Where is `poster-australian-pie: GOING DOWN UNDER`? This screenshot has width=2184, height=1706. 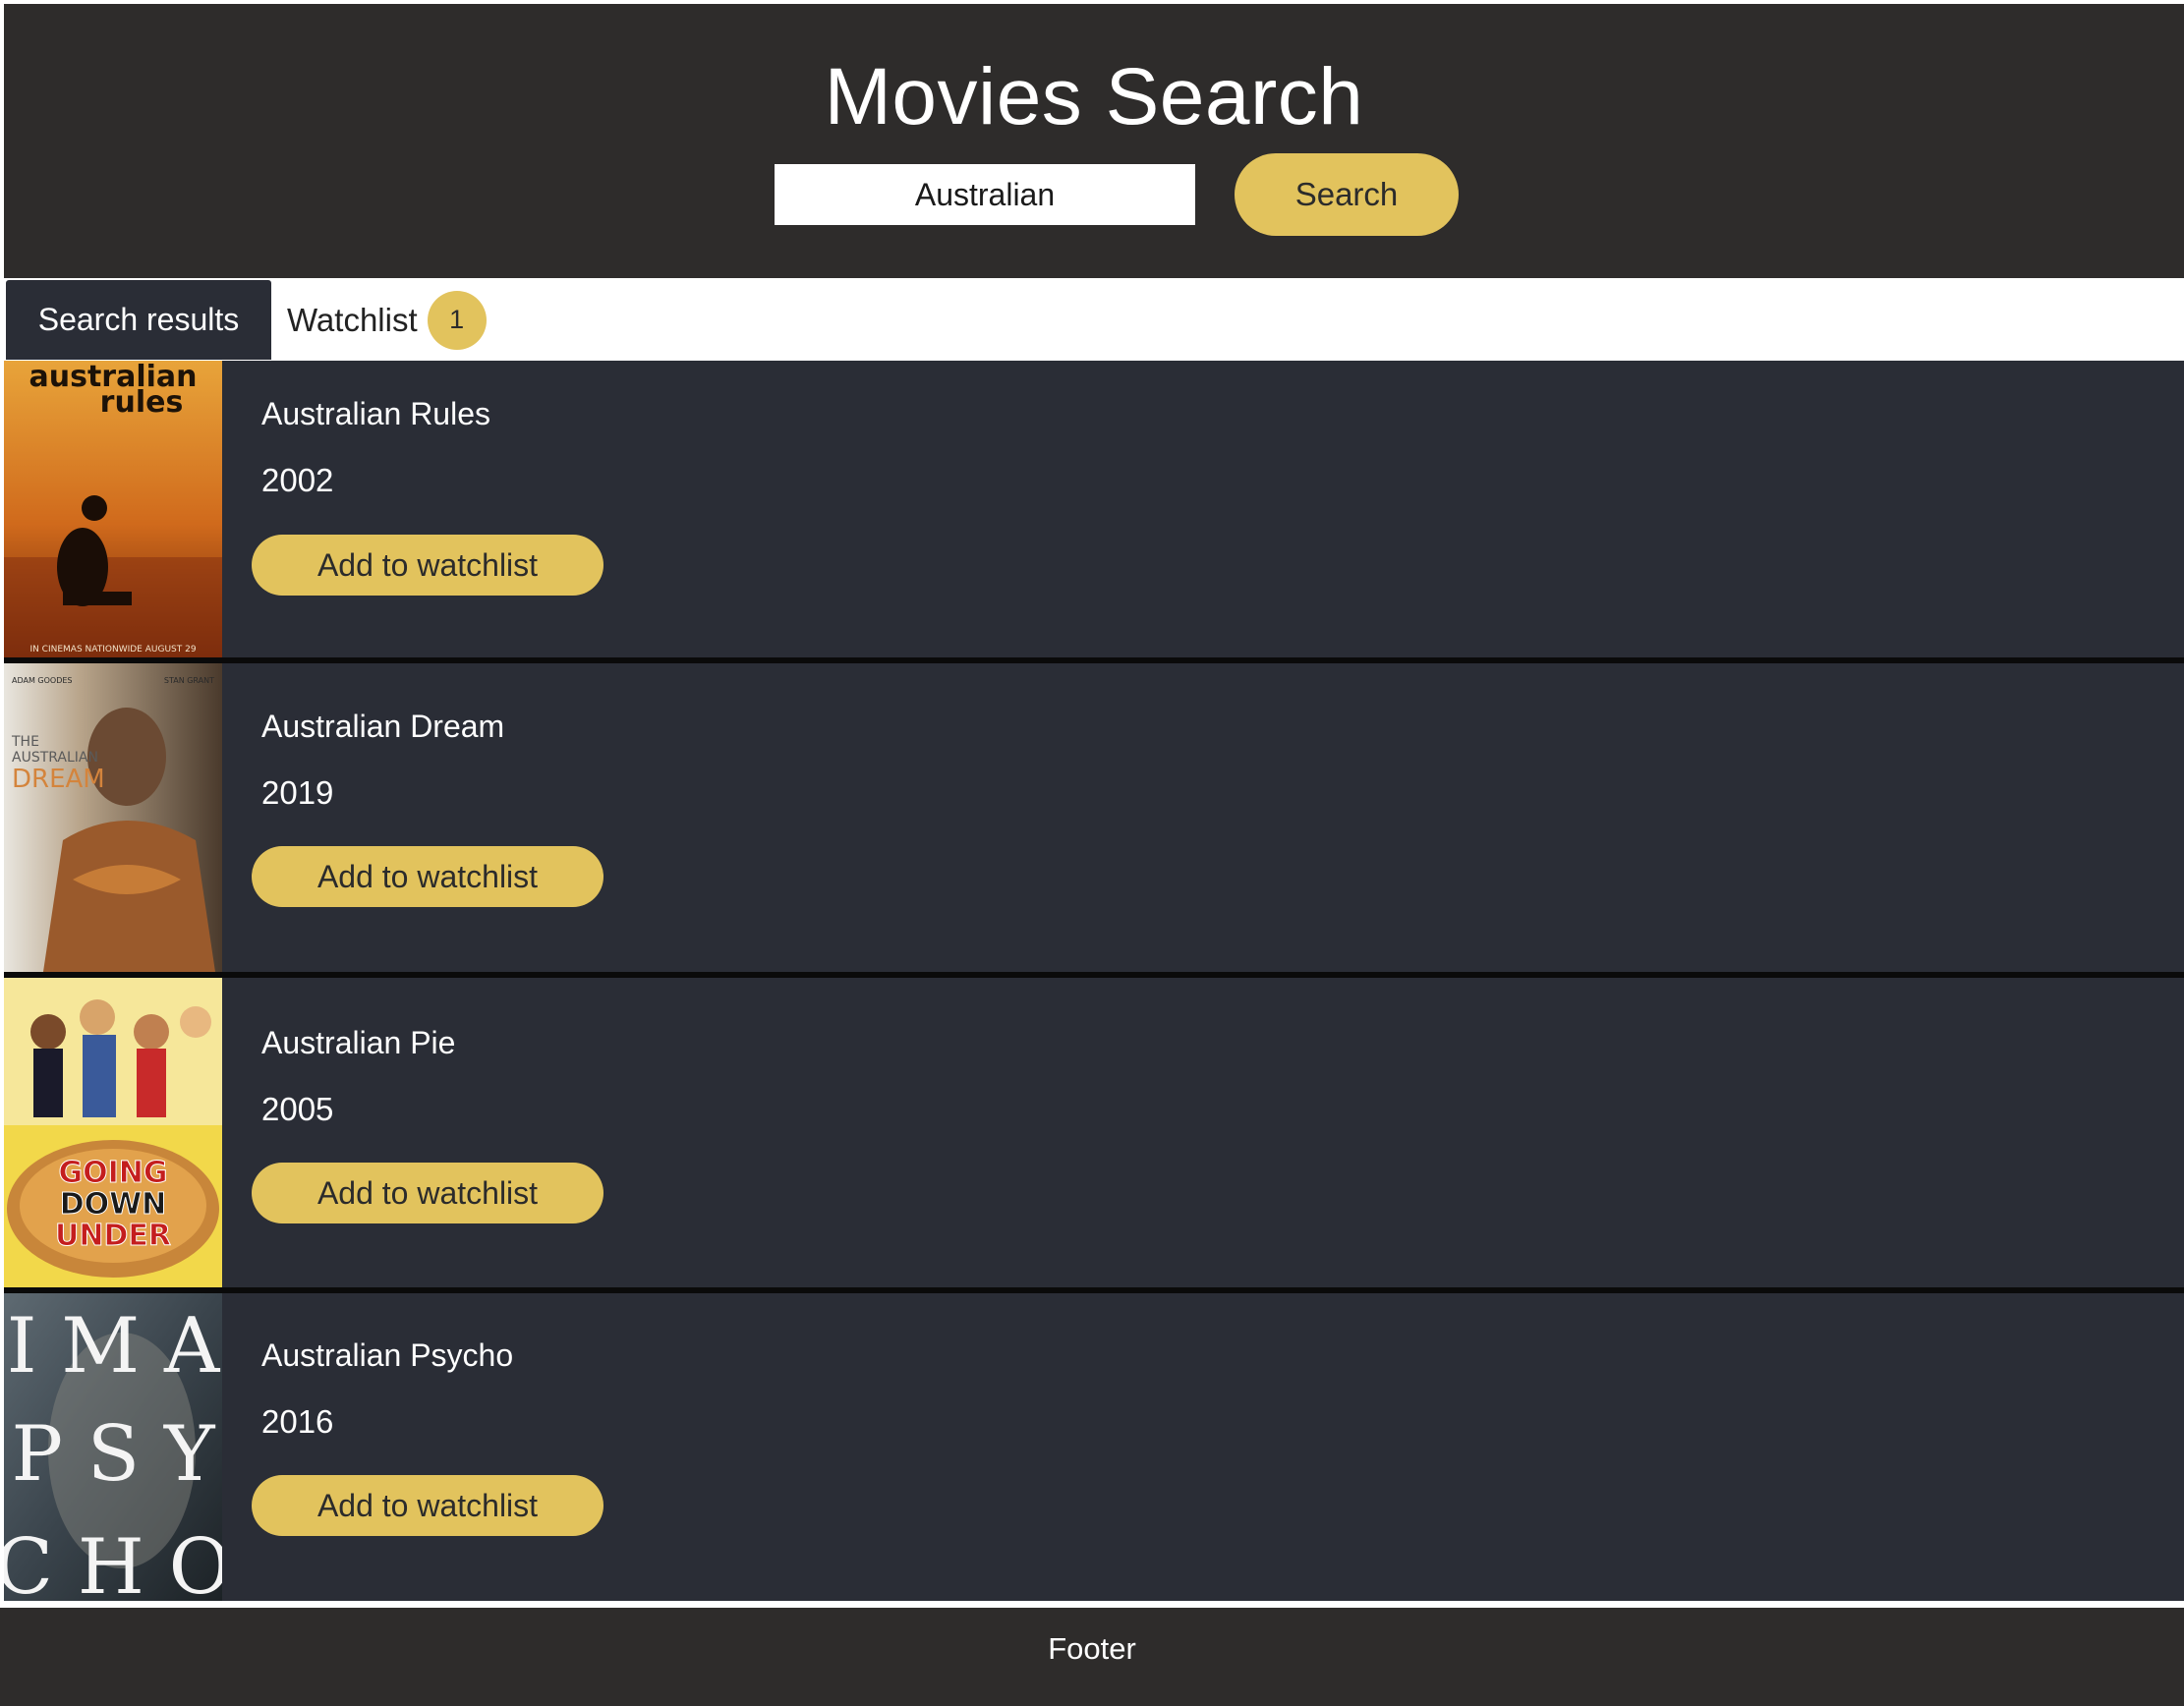 poster-australian-pie: GOING DOWN UNDER is located at coordinates (113, 1132).